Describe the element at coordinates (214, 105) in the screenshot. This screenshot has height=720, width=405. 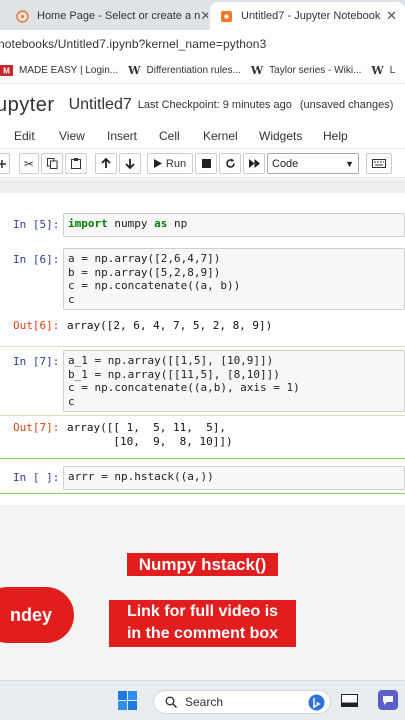
I see `checkpoint-status: Last Checkpoint: 9 minutes ago` at that location.